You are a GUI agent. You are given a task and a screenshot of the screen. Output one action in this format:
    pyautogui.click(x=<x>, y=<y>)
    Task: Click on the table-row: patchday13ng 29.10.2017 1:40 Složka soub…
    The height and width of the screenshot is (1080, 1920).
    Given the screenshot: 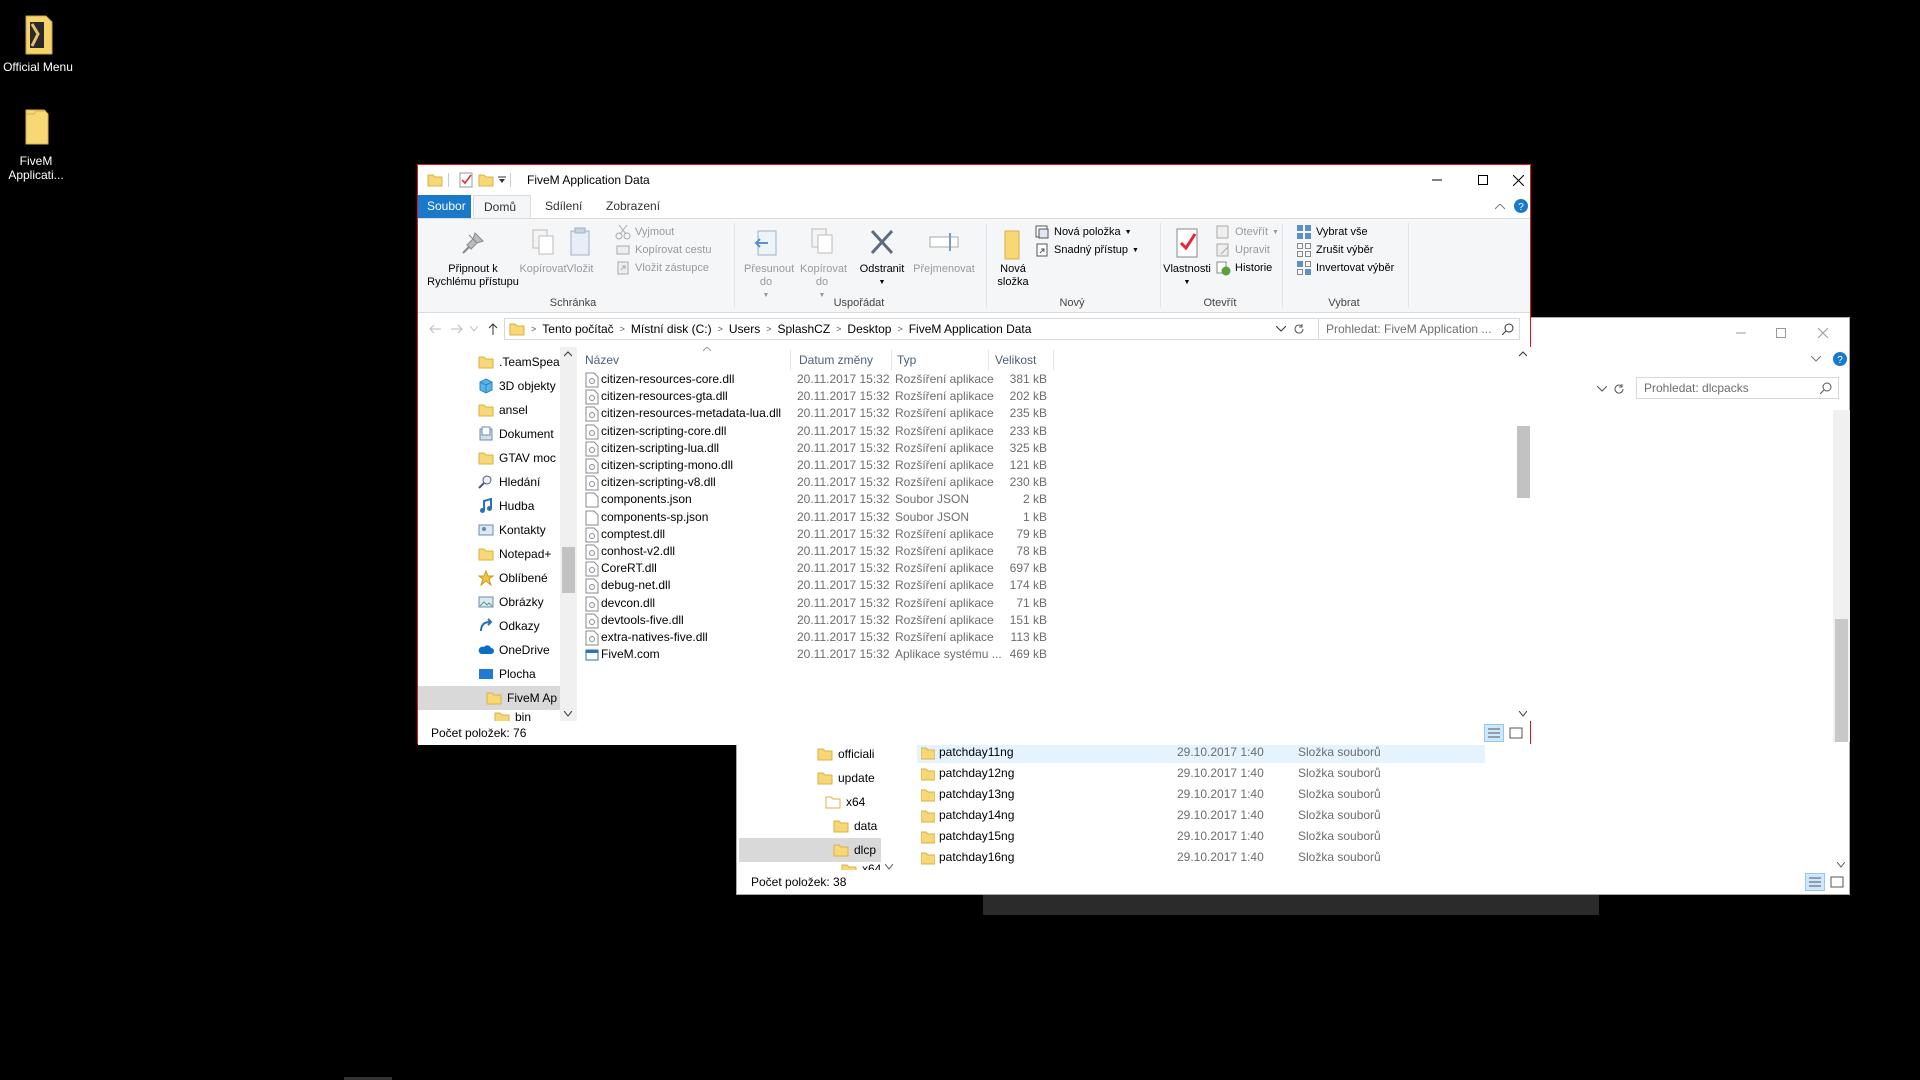 What is the action you would take?
    pyautogui.click(x=1201, y=794)
    